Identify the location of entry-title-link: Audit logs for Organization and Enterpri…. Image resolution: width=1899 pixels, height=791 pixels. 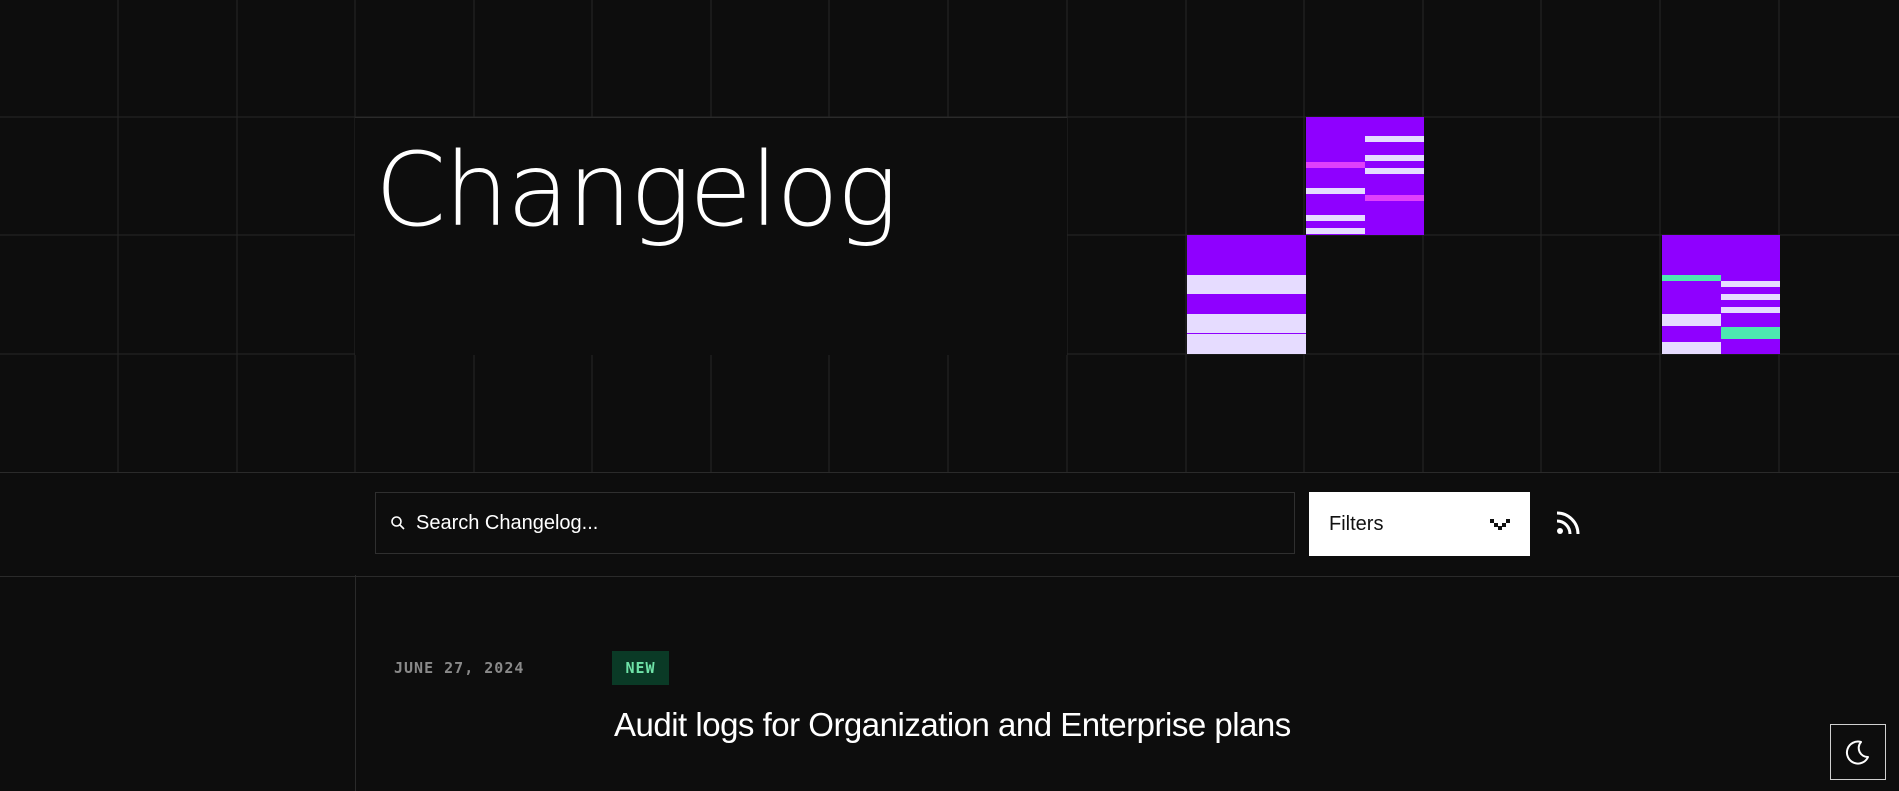
(952, 725).